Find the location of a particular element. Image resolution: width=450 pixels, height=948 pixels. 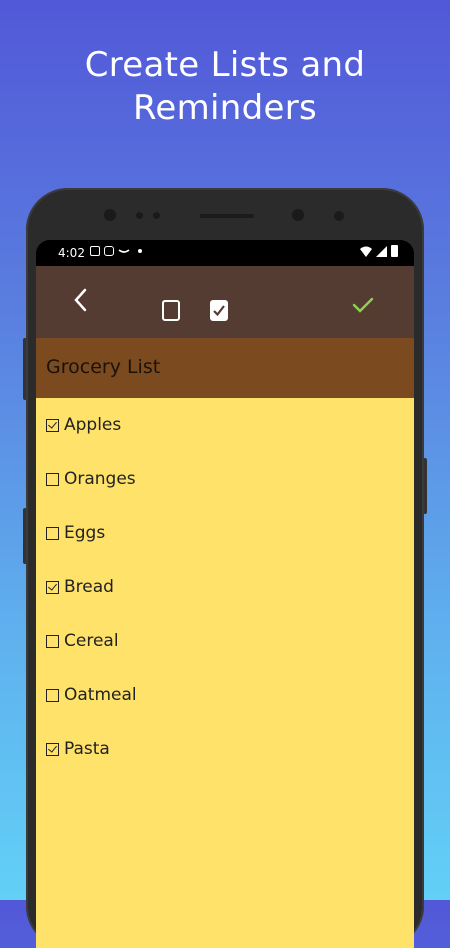

phone-speaker is located at coordinates (227, 216).